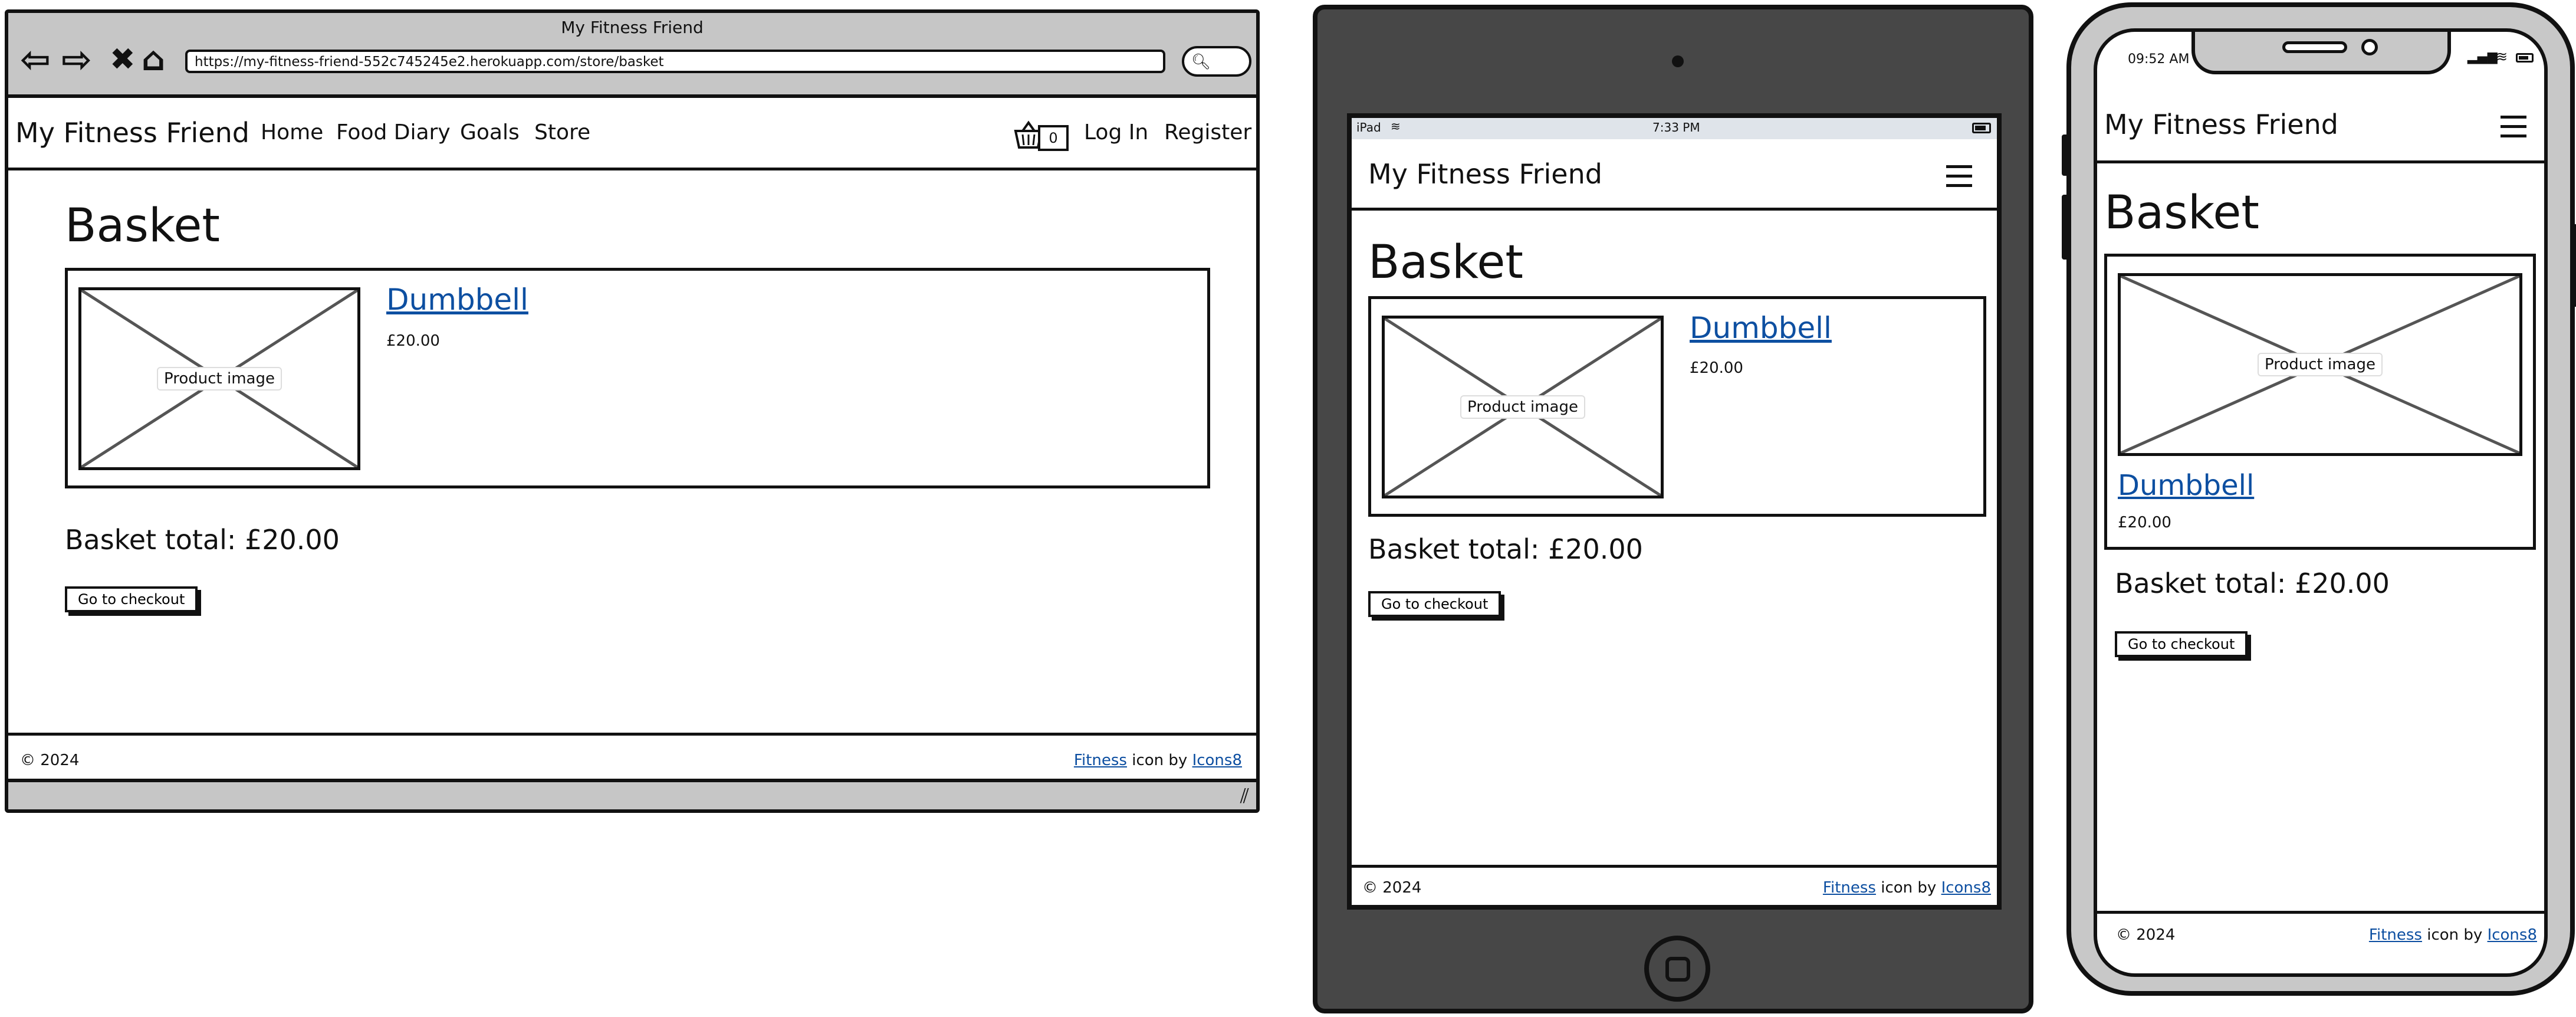 This screenshot has width=2576, height=1017. What do you see at coordinates (2159, 59) in the screenshot?
I see `status-time: 09:52 AM` at bounding box center [2159, 59].